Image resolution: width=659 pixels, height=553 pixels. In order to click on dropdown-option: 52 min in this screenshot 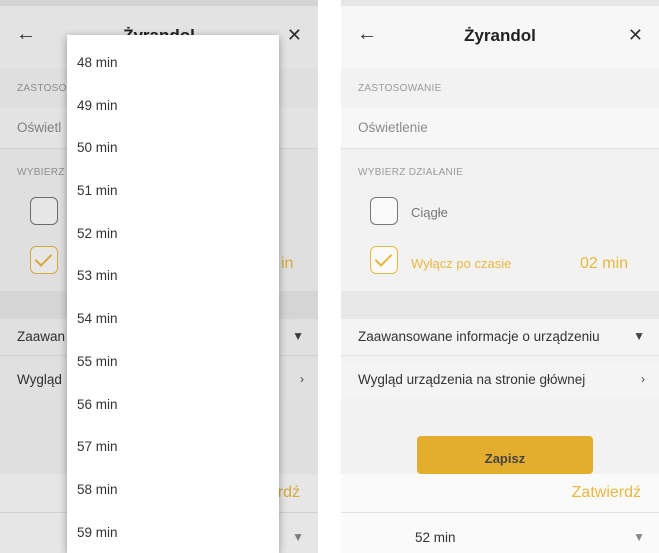, I will do `click(173, 223)`.